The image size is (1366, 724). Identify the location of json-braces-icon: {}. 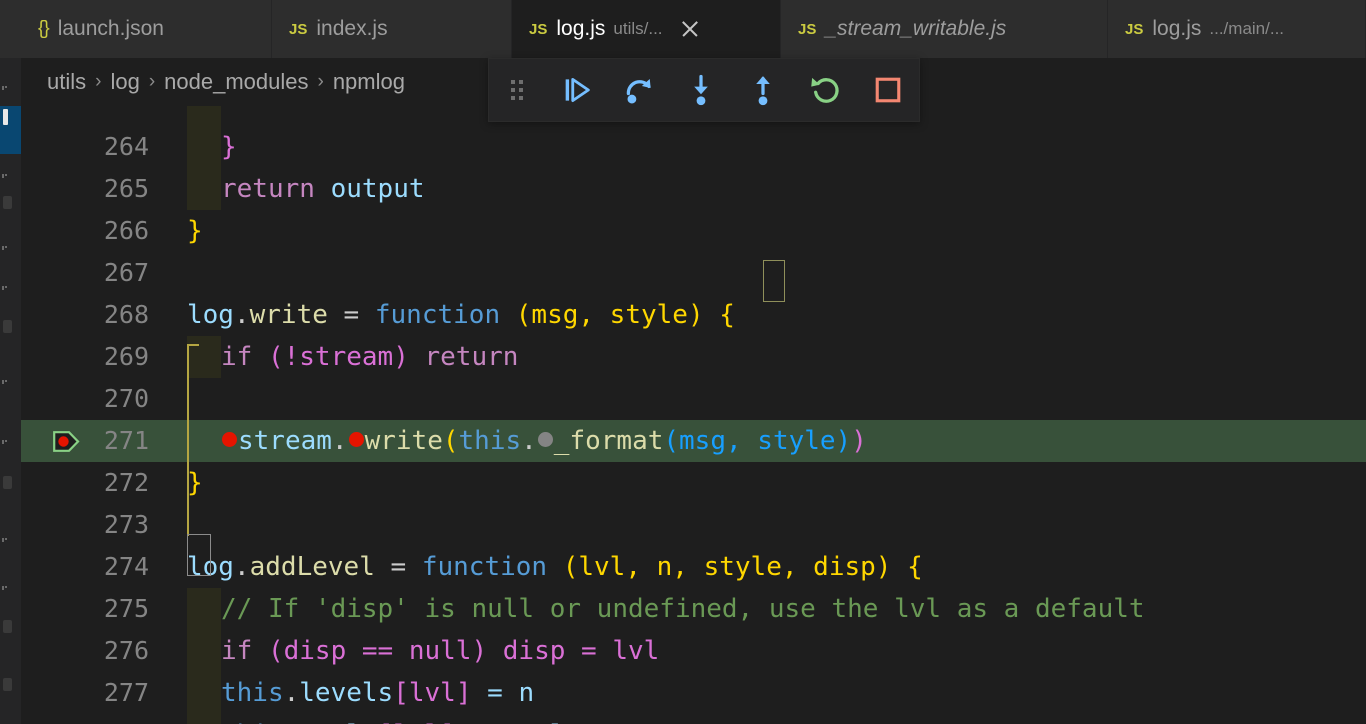
(44, 28).